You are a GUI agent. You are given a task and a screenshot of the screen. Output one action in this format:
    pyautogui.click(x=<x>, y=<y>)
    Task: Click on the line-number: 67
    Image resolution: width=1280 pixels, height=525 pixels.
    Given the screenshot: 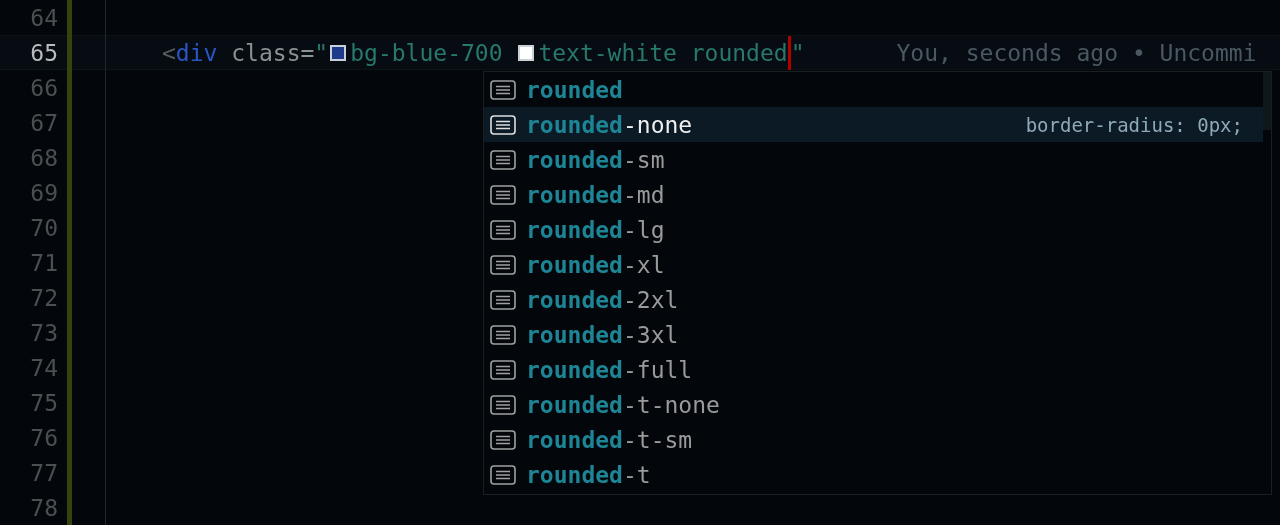 What is the action you would take?
    pyautogui.click(x=43, y=122)
    